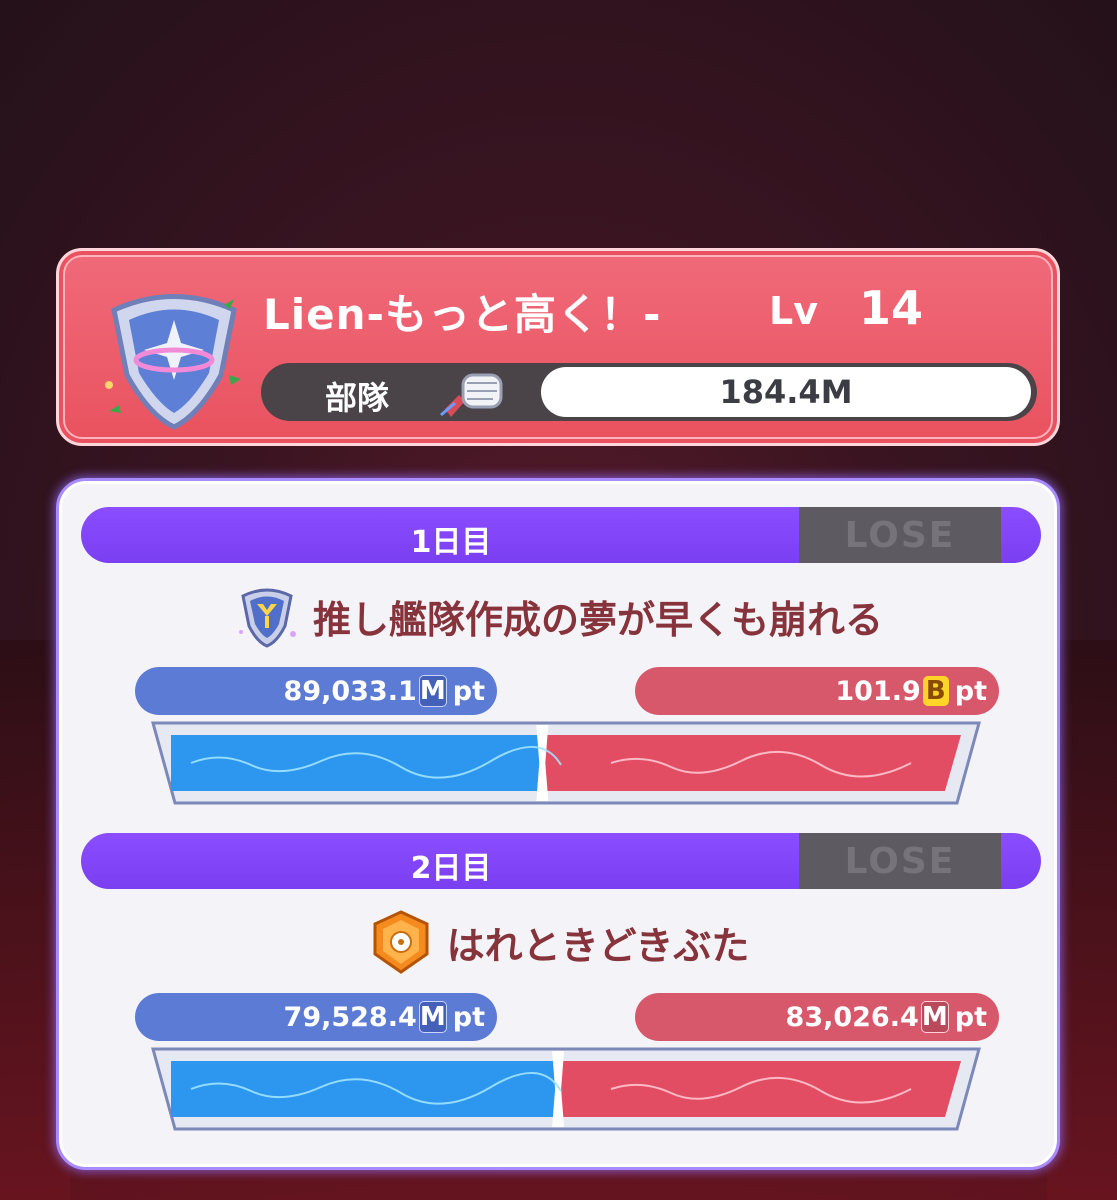  I want to click on opponent-score: 101.9 B pt, so click(817, 691).